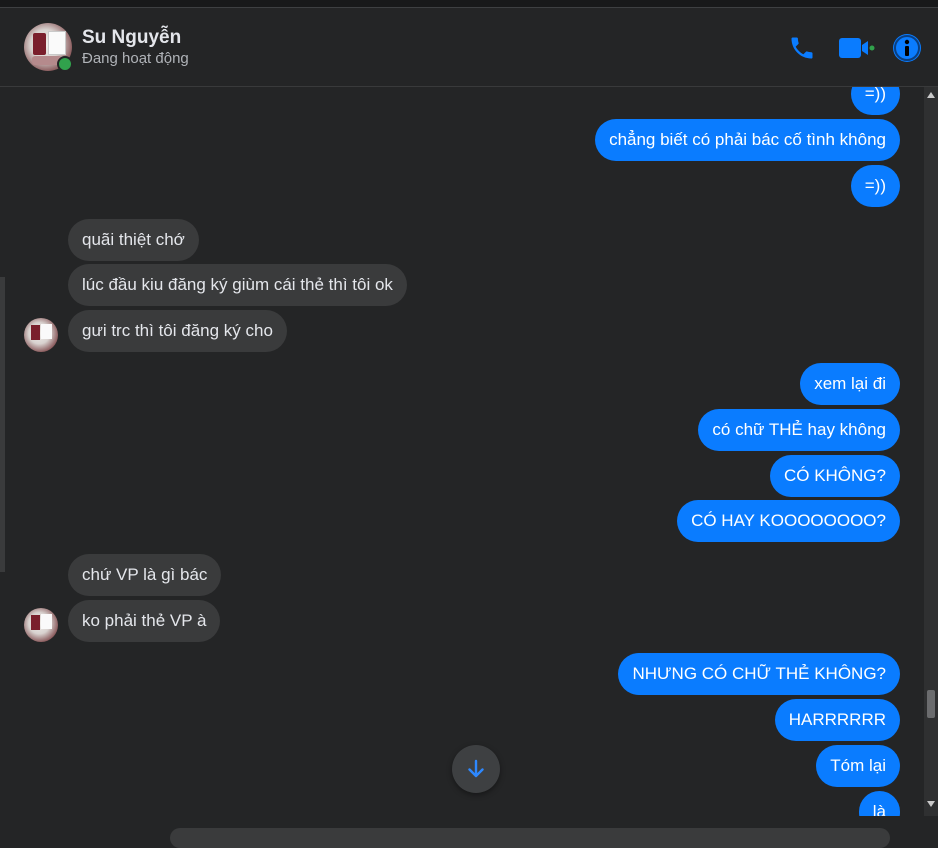  I want to click on message-outgoing: có chữ THẺ hay không, so click(799, 430).